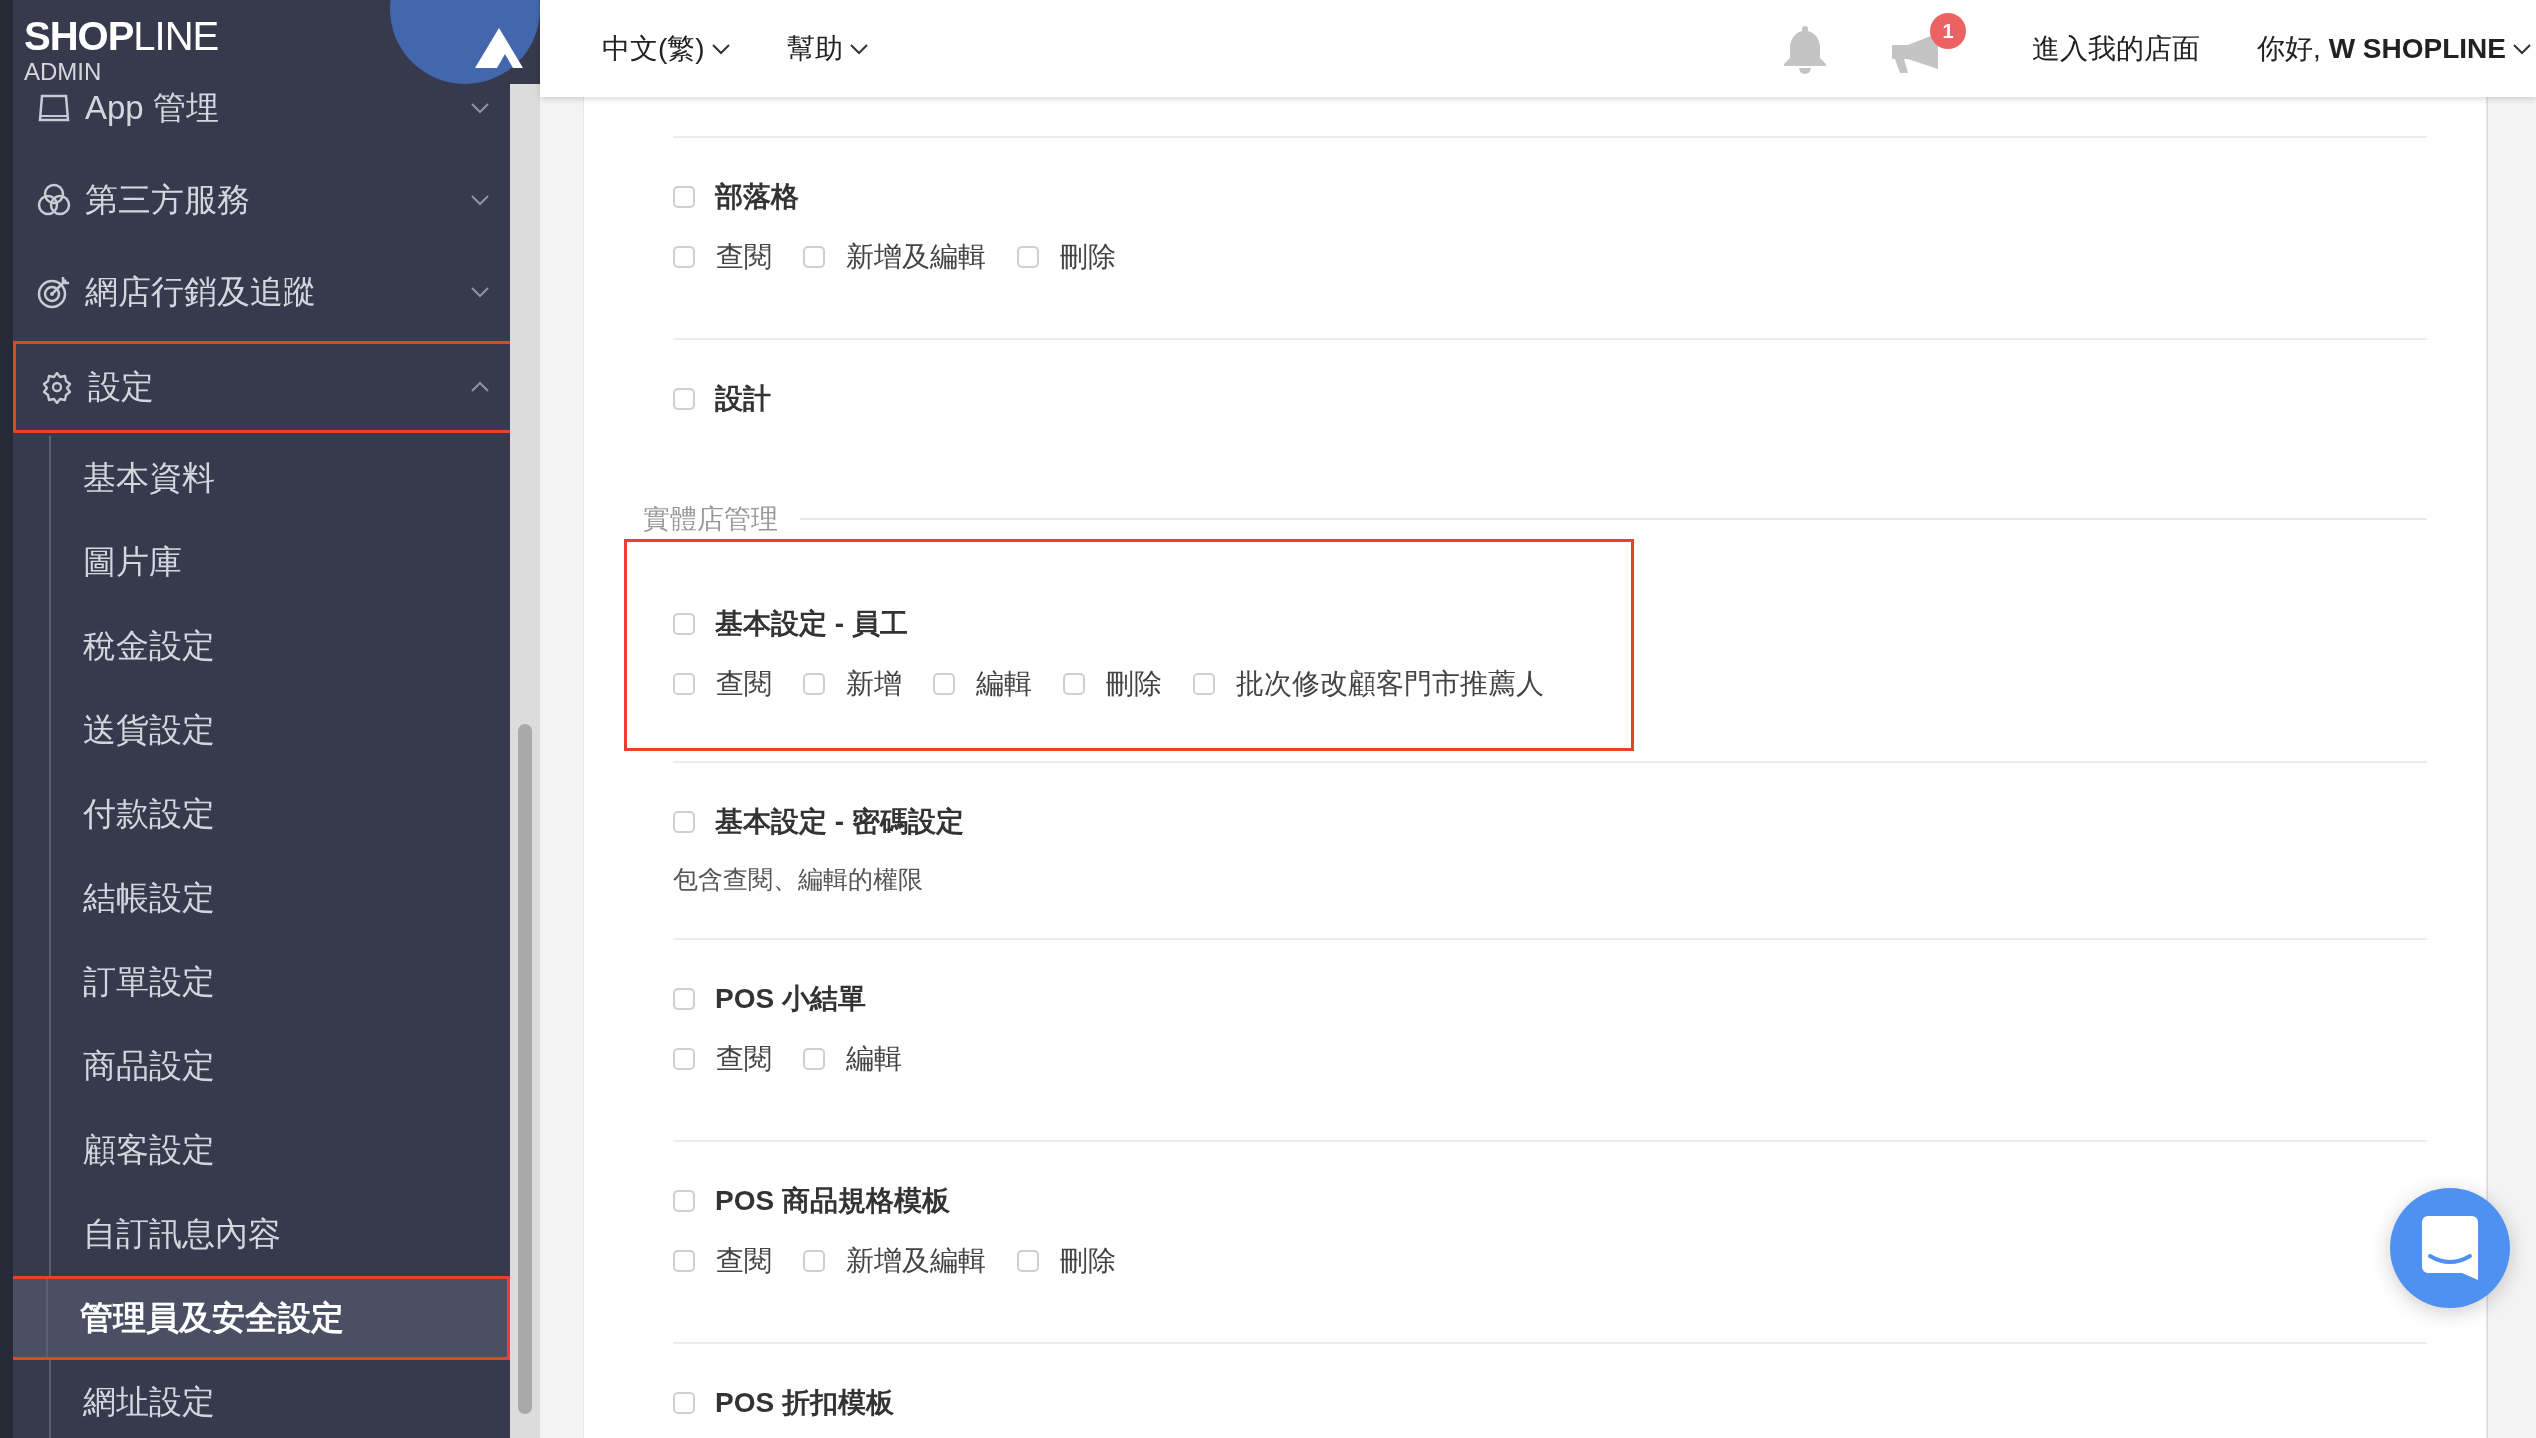 This screenshot has height=1438, width=2536. Describe the element at coordinates (63, 72) in the screenshot. I see `logo-subtitle: ADMIN` at that location.